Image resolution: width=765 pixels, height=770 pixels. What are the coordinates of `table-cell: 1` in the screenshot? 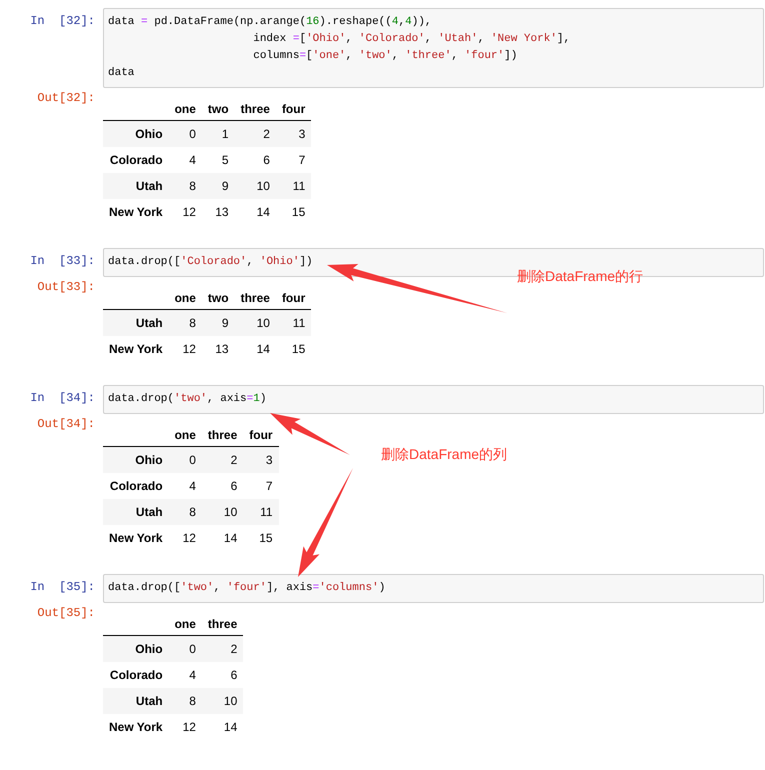 It's located at (218, 133).